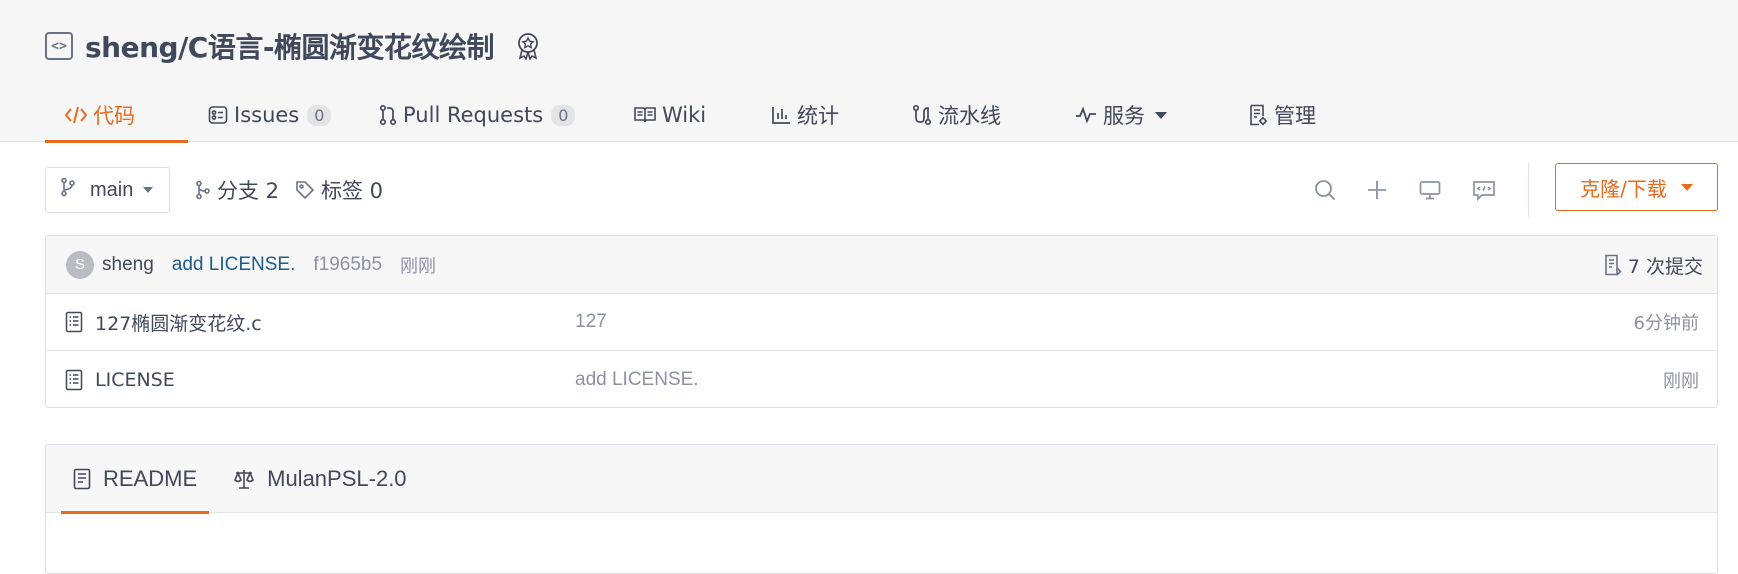 The width and height of the screenshot is (1738, 574). What do you see at coordinates (203, 190) in the screenshot?
I see `branches-icon` at bounding box center [203, 190].